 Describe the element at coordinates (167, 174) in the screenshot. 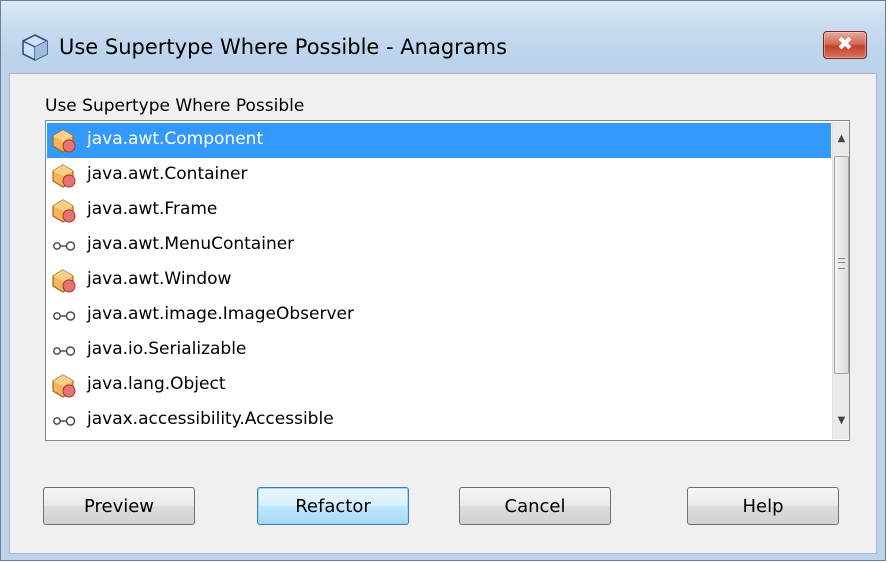

I see `list-item-label: java.awt.Container` at that location.